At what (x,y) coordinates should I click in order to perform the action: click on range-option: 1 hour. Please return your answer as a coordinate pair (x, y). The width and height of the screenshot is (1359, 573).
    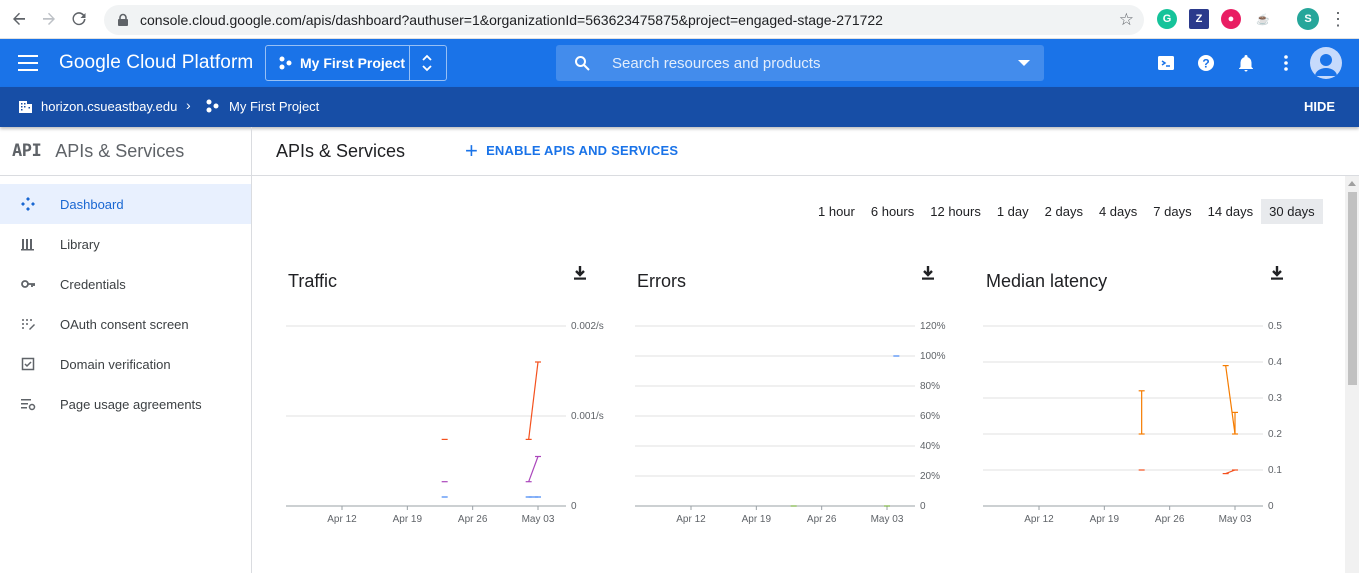
    Looking at the image, I should click on (836, 211).